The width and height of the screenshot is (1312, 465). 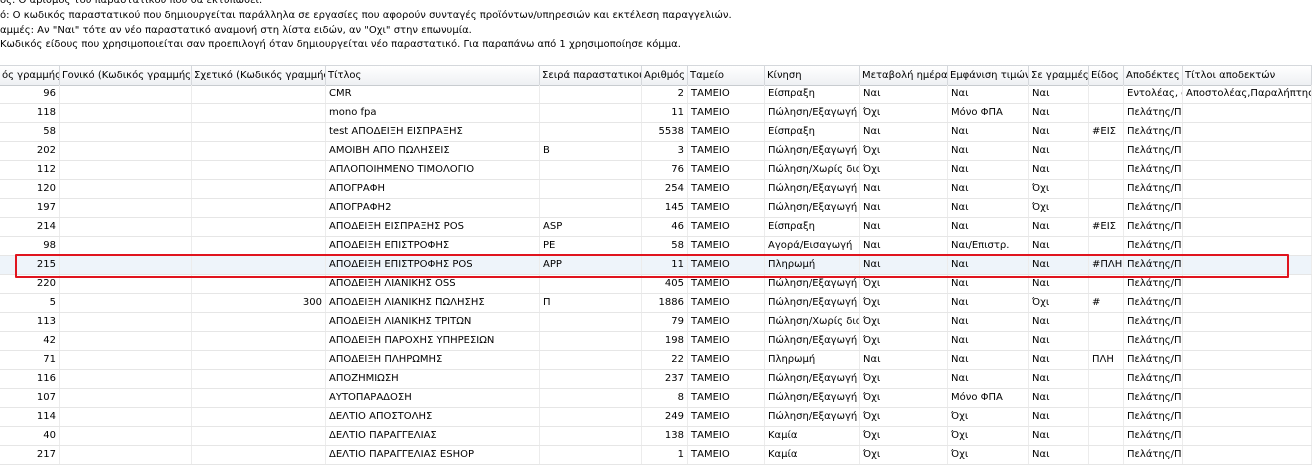 I want to click on column-header-recipients: Αποδέκτες, so click(x=1153, y=75).